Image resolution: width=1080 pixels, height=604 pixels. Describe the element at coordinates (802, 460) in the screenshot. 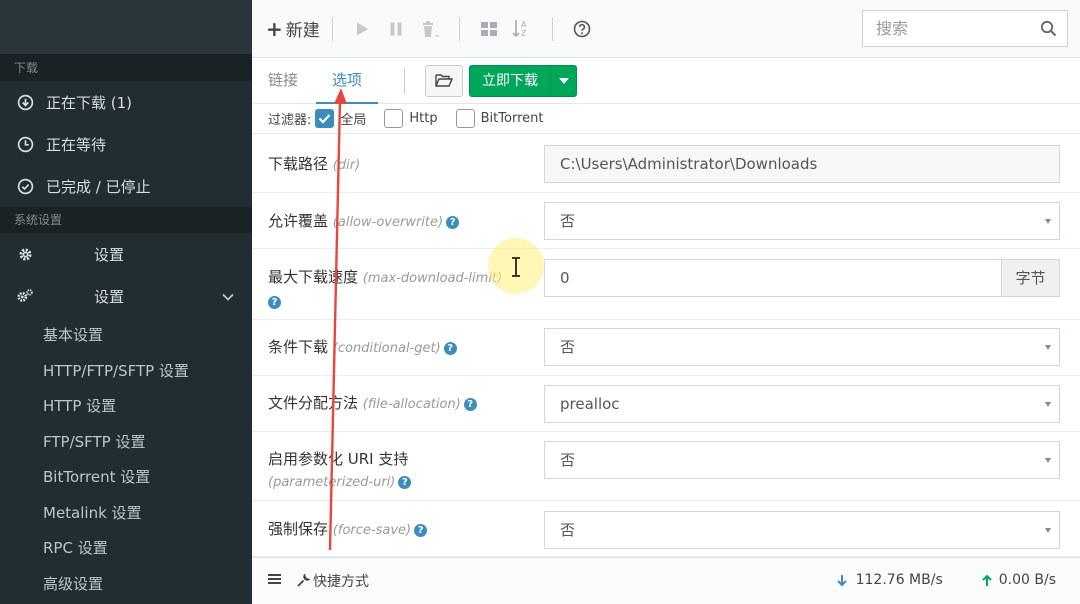

I see `parameterized-uri-select: 否` at that location.